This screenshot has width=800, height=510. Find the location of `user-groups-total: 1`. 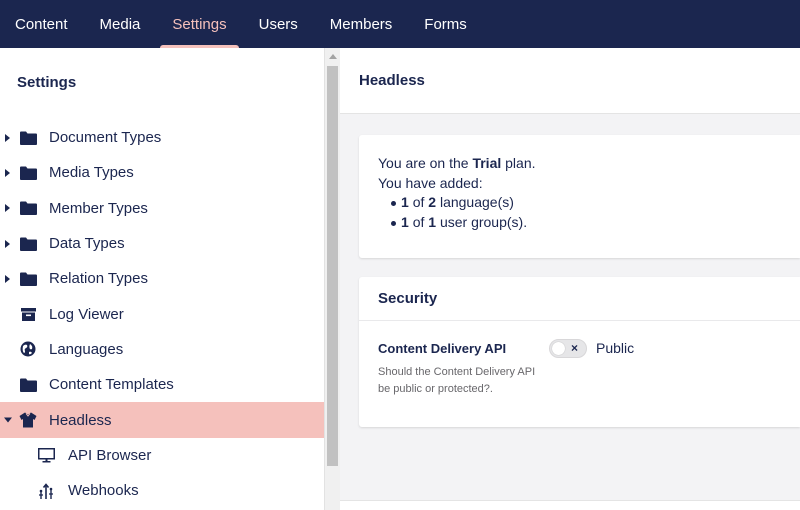

user-groups-total: 1 is located at coordinates (432, 221).